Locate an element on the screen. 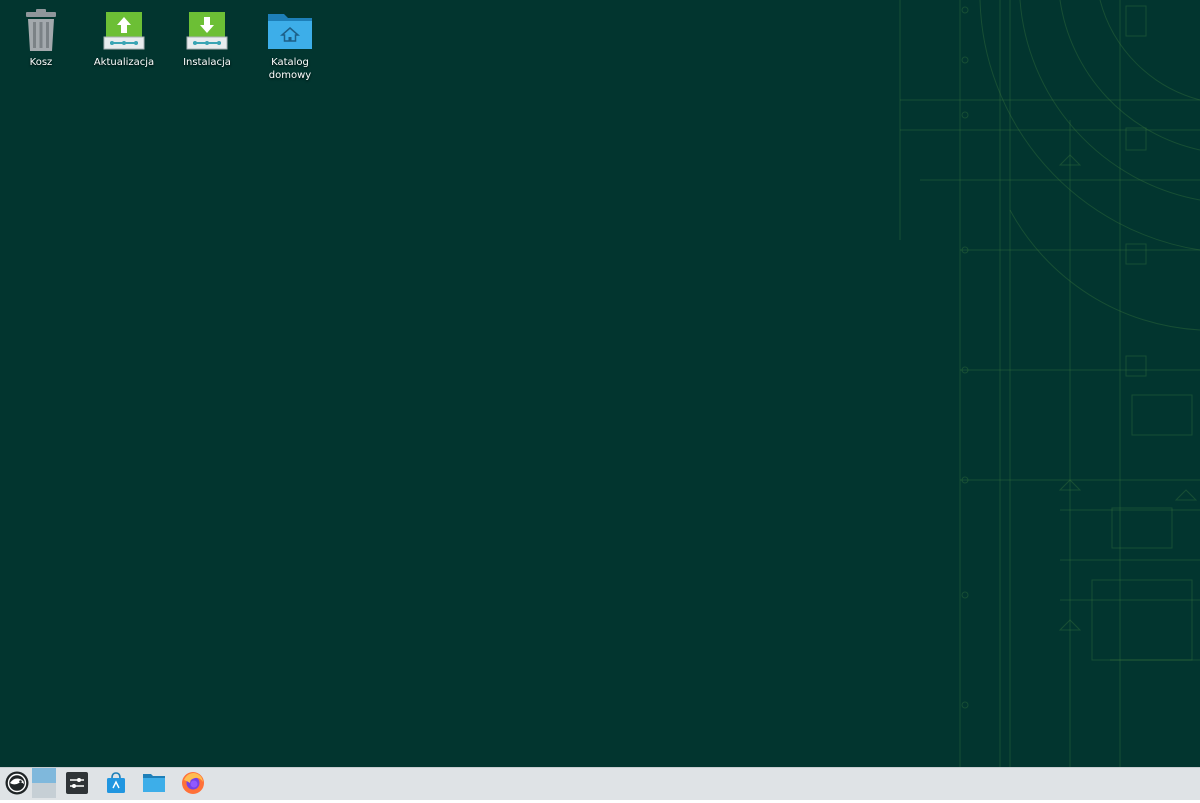 This screenshot has height=803, width=1200. opensuse-launcher-icon is located at coordinates (17, 785).